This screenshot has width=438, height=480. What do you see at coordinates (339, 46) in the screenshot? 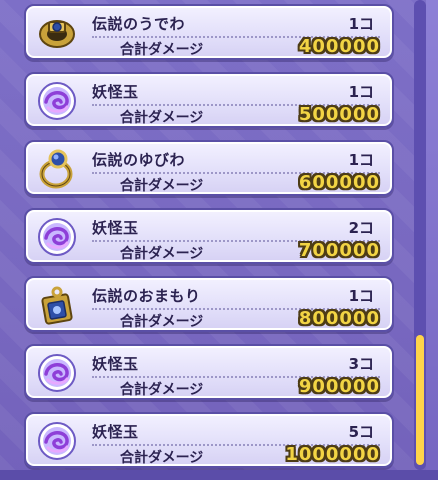
I see `total-damage-value: 400000` at bounding box center [339, 46].